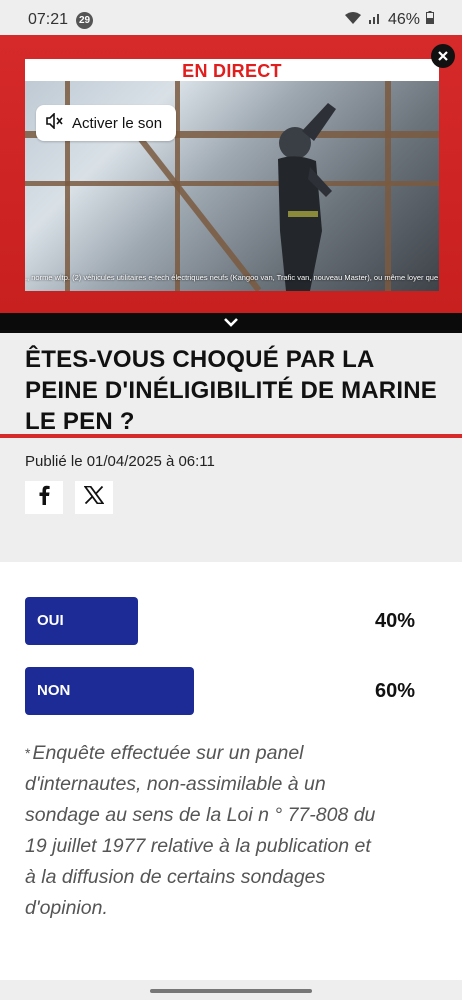 The image size is (462, 1000). I want to click on unmute-label: Activer le son, so click(117, 123).